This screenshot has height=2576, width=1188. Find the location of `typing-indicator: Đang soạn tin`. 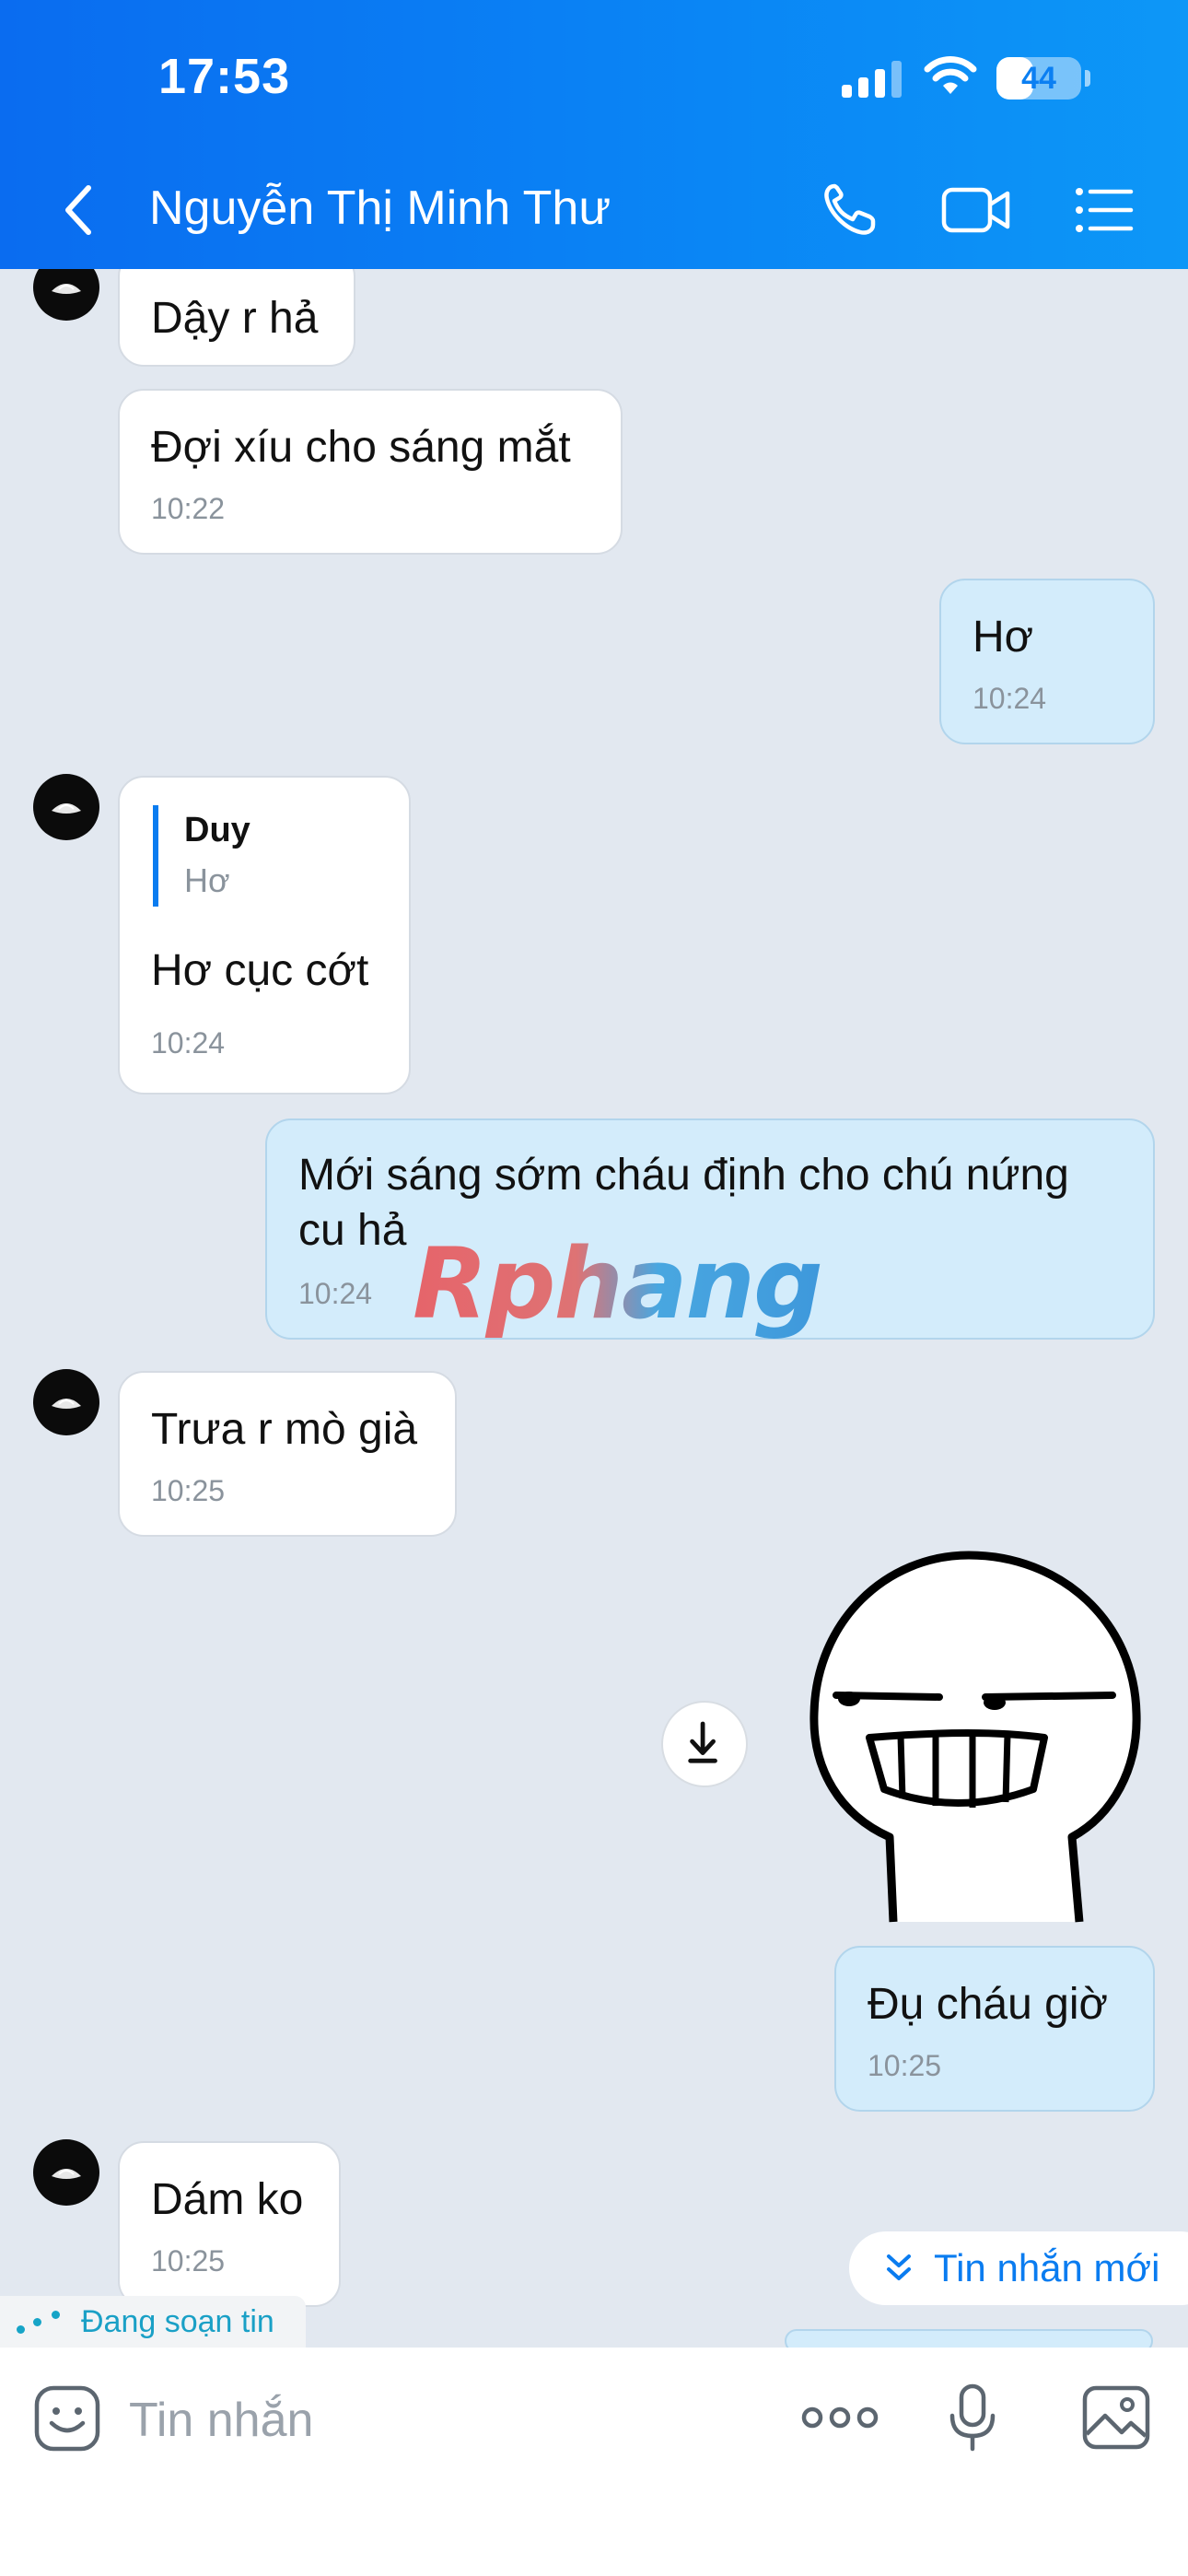

typing-indicator: Đang soạn tin is located at coordinates (153, 2322).